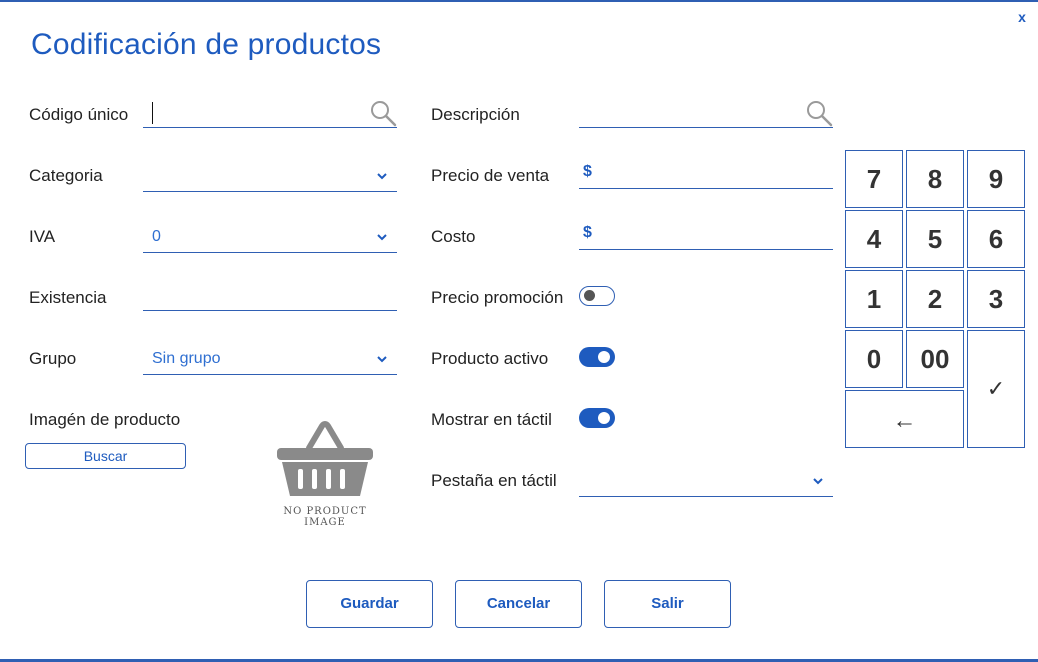 The height and width of the screenshot is (662, 1038). What do you see at coordinates (904, 419) in the screenshot?
I see `keypad-backspace-button: ←` at bounding box center [904, 419].